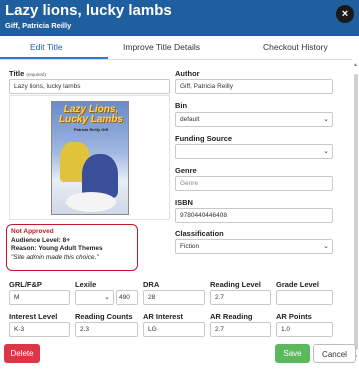 The width and height of the screenshot is (359, 369). Describe the element at coordinates (240, 329) in the screenshot. I see `ar-reading-input: 2.7` at that location.